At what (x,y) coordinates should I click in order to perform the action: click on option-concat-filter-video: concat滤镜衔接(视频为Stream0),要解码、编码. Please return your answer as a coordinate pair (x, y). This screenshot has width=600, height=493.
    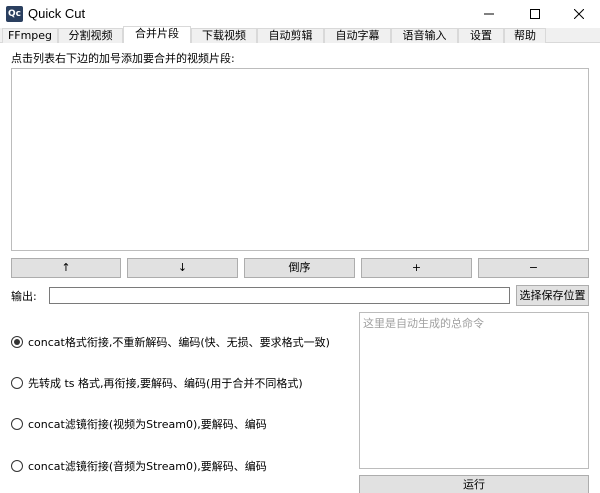
    Looking at the image, I should click on (139, 424).